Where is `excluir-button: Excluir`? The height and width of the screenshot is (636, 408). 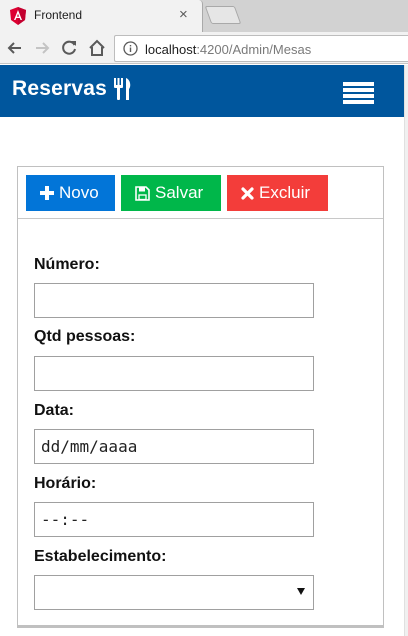 excluir-button: Excluir is located at coordinates (277, 193).